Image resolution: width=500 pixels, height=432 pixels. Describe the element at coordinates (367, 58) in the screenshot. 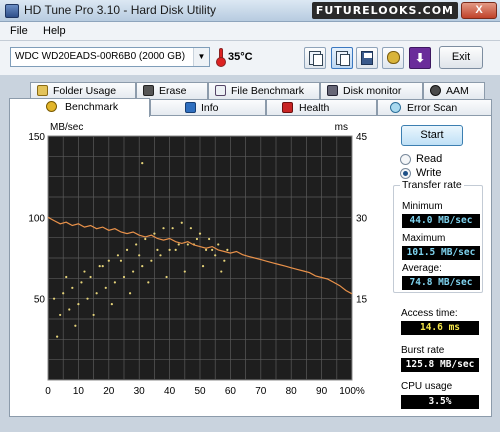

I see `save-button` at that location.